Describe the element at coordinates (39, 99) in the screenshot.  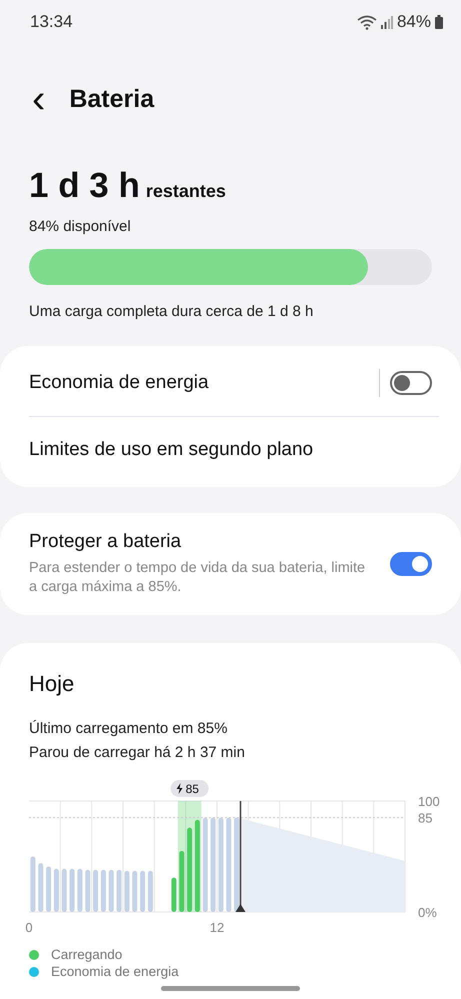
I see `back-button: ‹` at that location.